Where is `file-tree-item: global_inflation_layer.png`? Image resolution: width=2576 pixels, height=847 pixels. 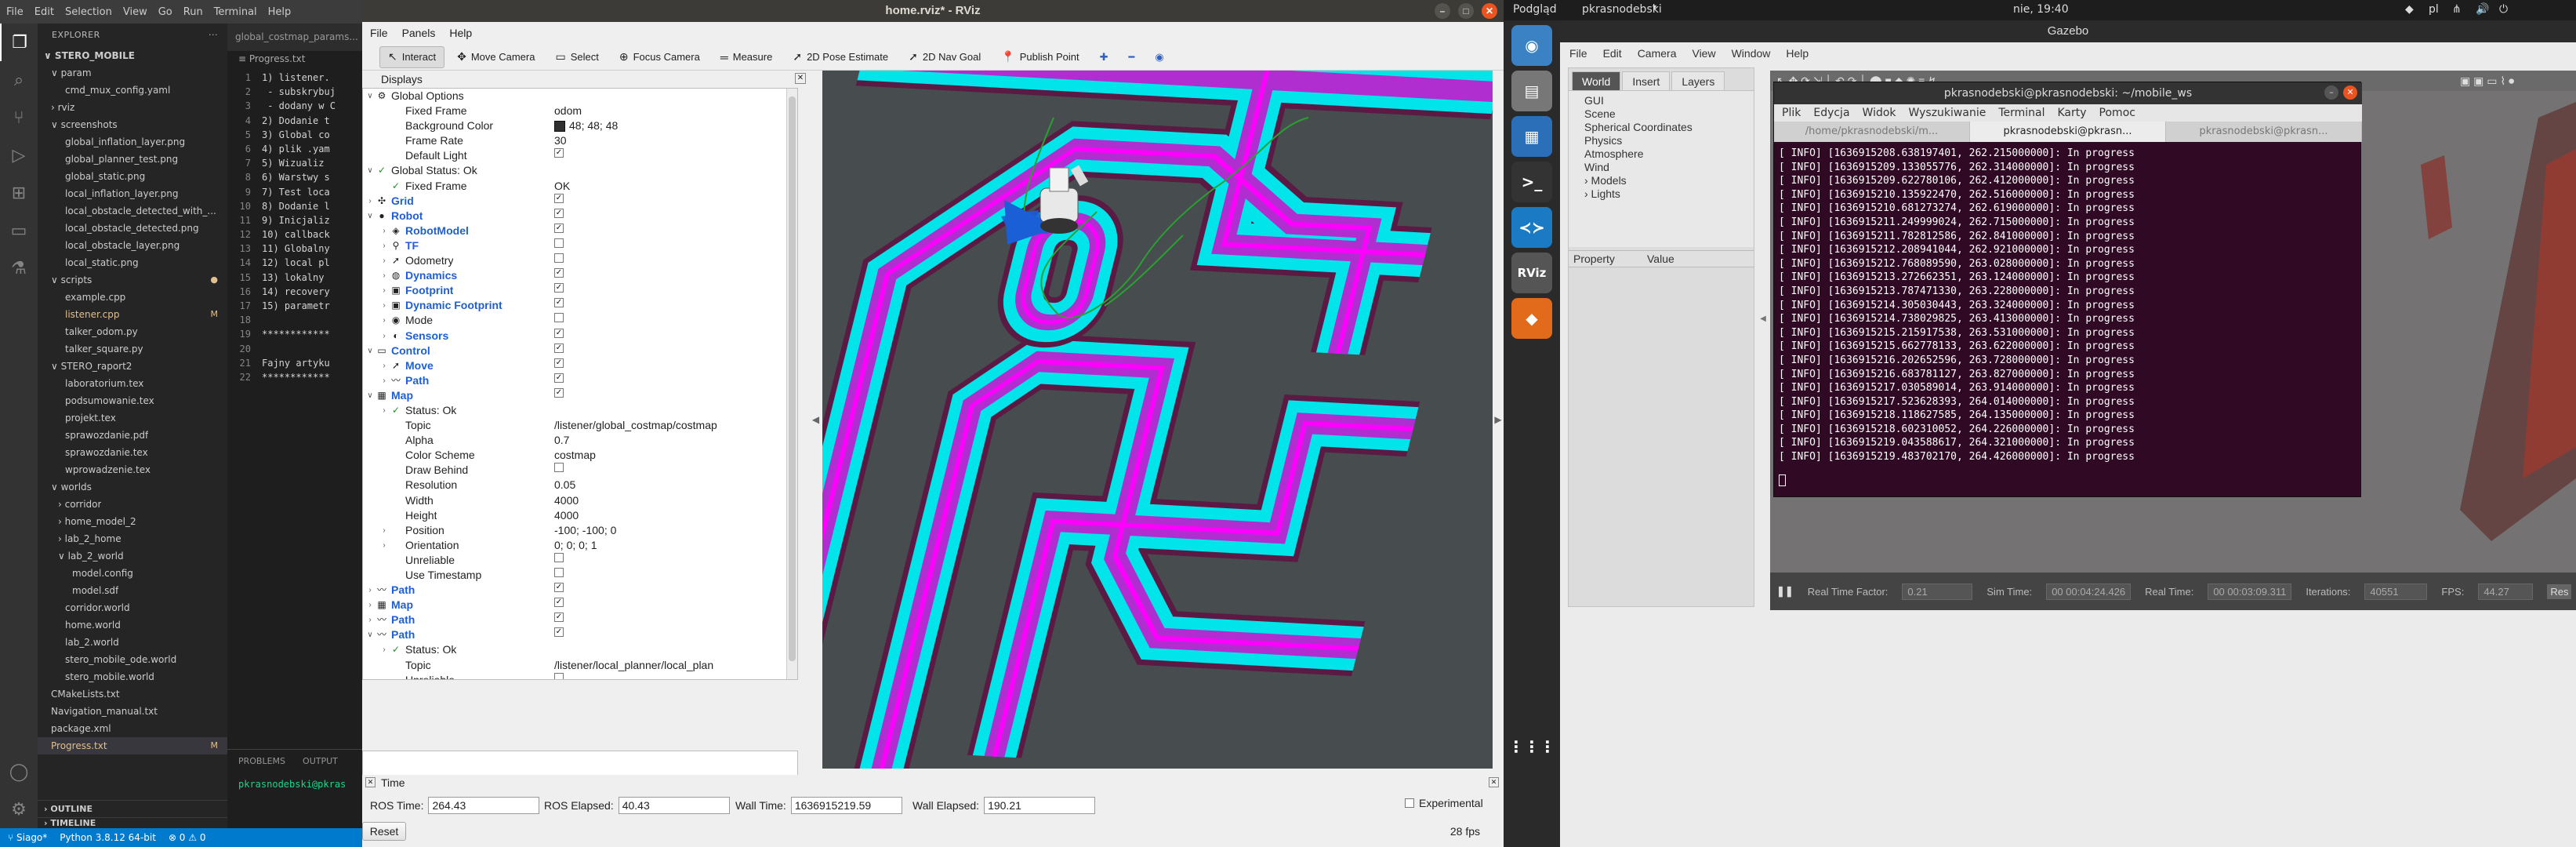
file-tree-item: global_inflation_layer.png is located at coordinates (132, 142).